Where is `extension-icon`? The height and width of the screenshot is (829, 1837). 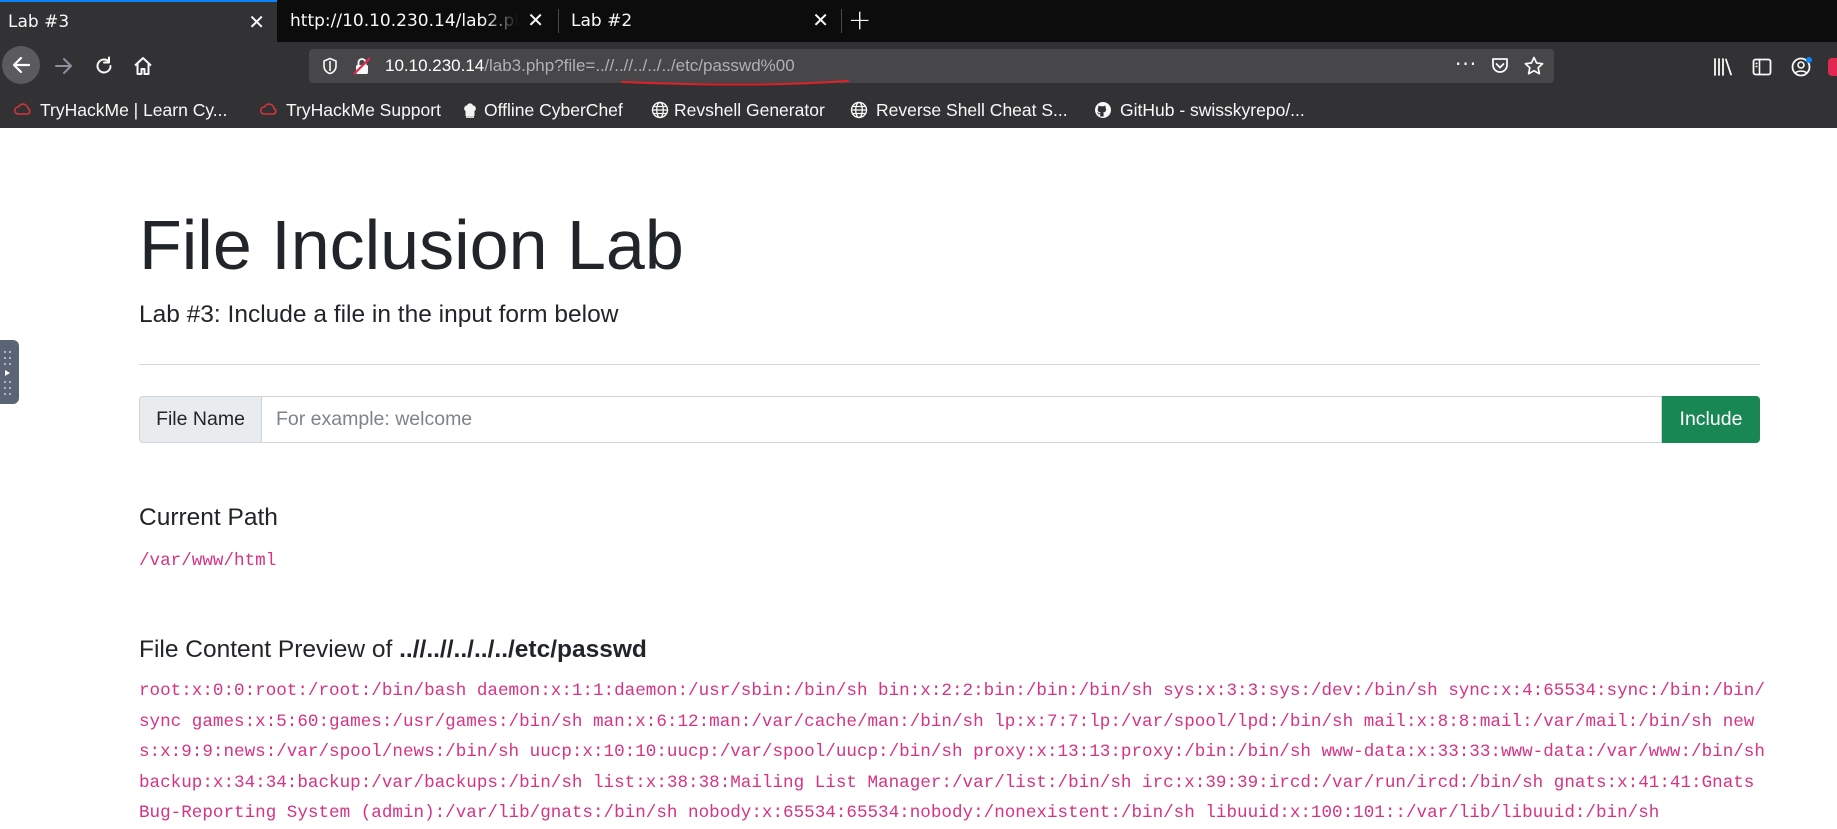 extension-icon is located at coordinates (1832, 67).